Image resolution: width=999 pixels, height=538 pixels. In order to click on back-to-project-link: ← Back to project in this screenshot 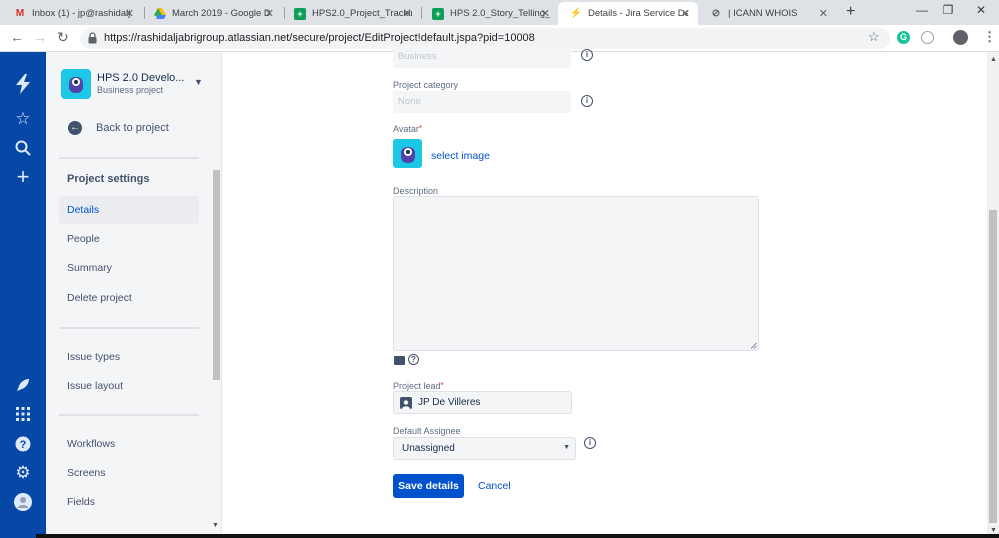, I will do `click(118, 128)`.